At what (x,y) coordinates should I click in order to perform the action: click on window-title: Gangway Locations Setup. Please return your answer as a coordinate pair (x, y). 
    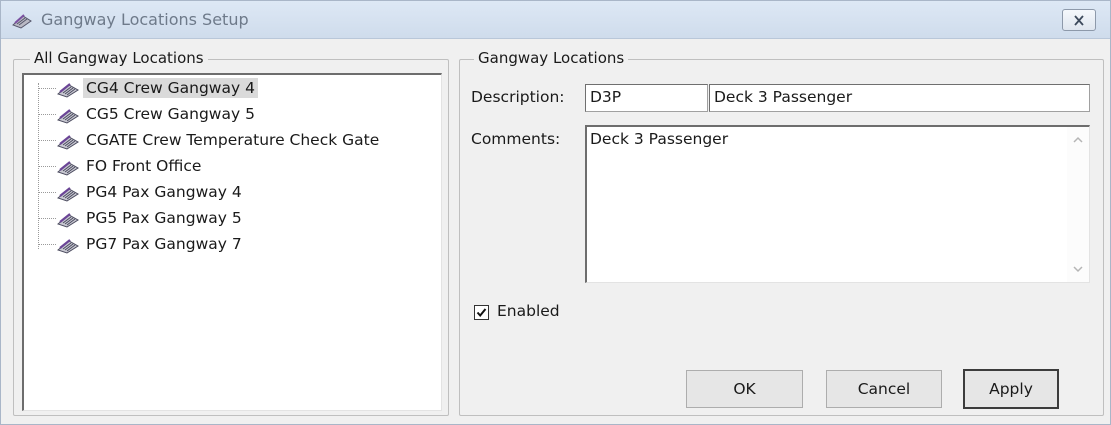
    Looking at the image, I should click on (145, 19).